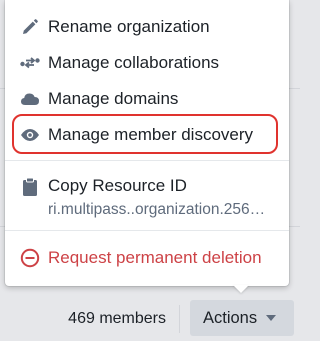 The width and height of the screenshot is (320, 341). I want to click on menu-item-label: Manage collaborations, so click(134, 62).